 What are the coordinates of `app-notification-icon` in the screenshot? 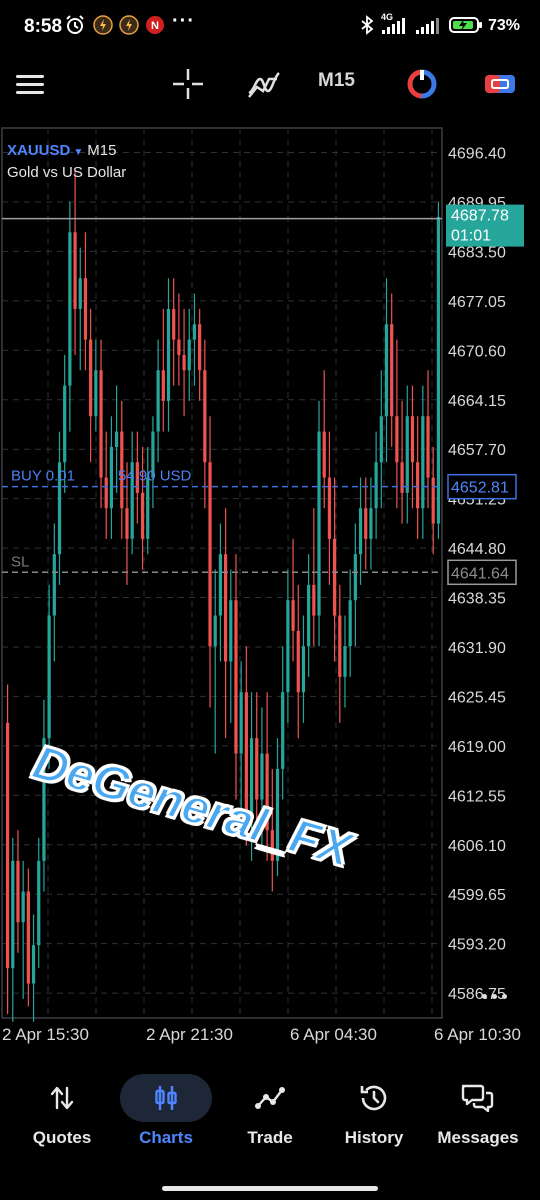 It's located at (129, 25).